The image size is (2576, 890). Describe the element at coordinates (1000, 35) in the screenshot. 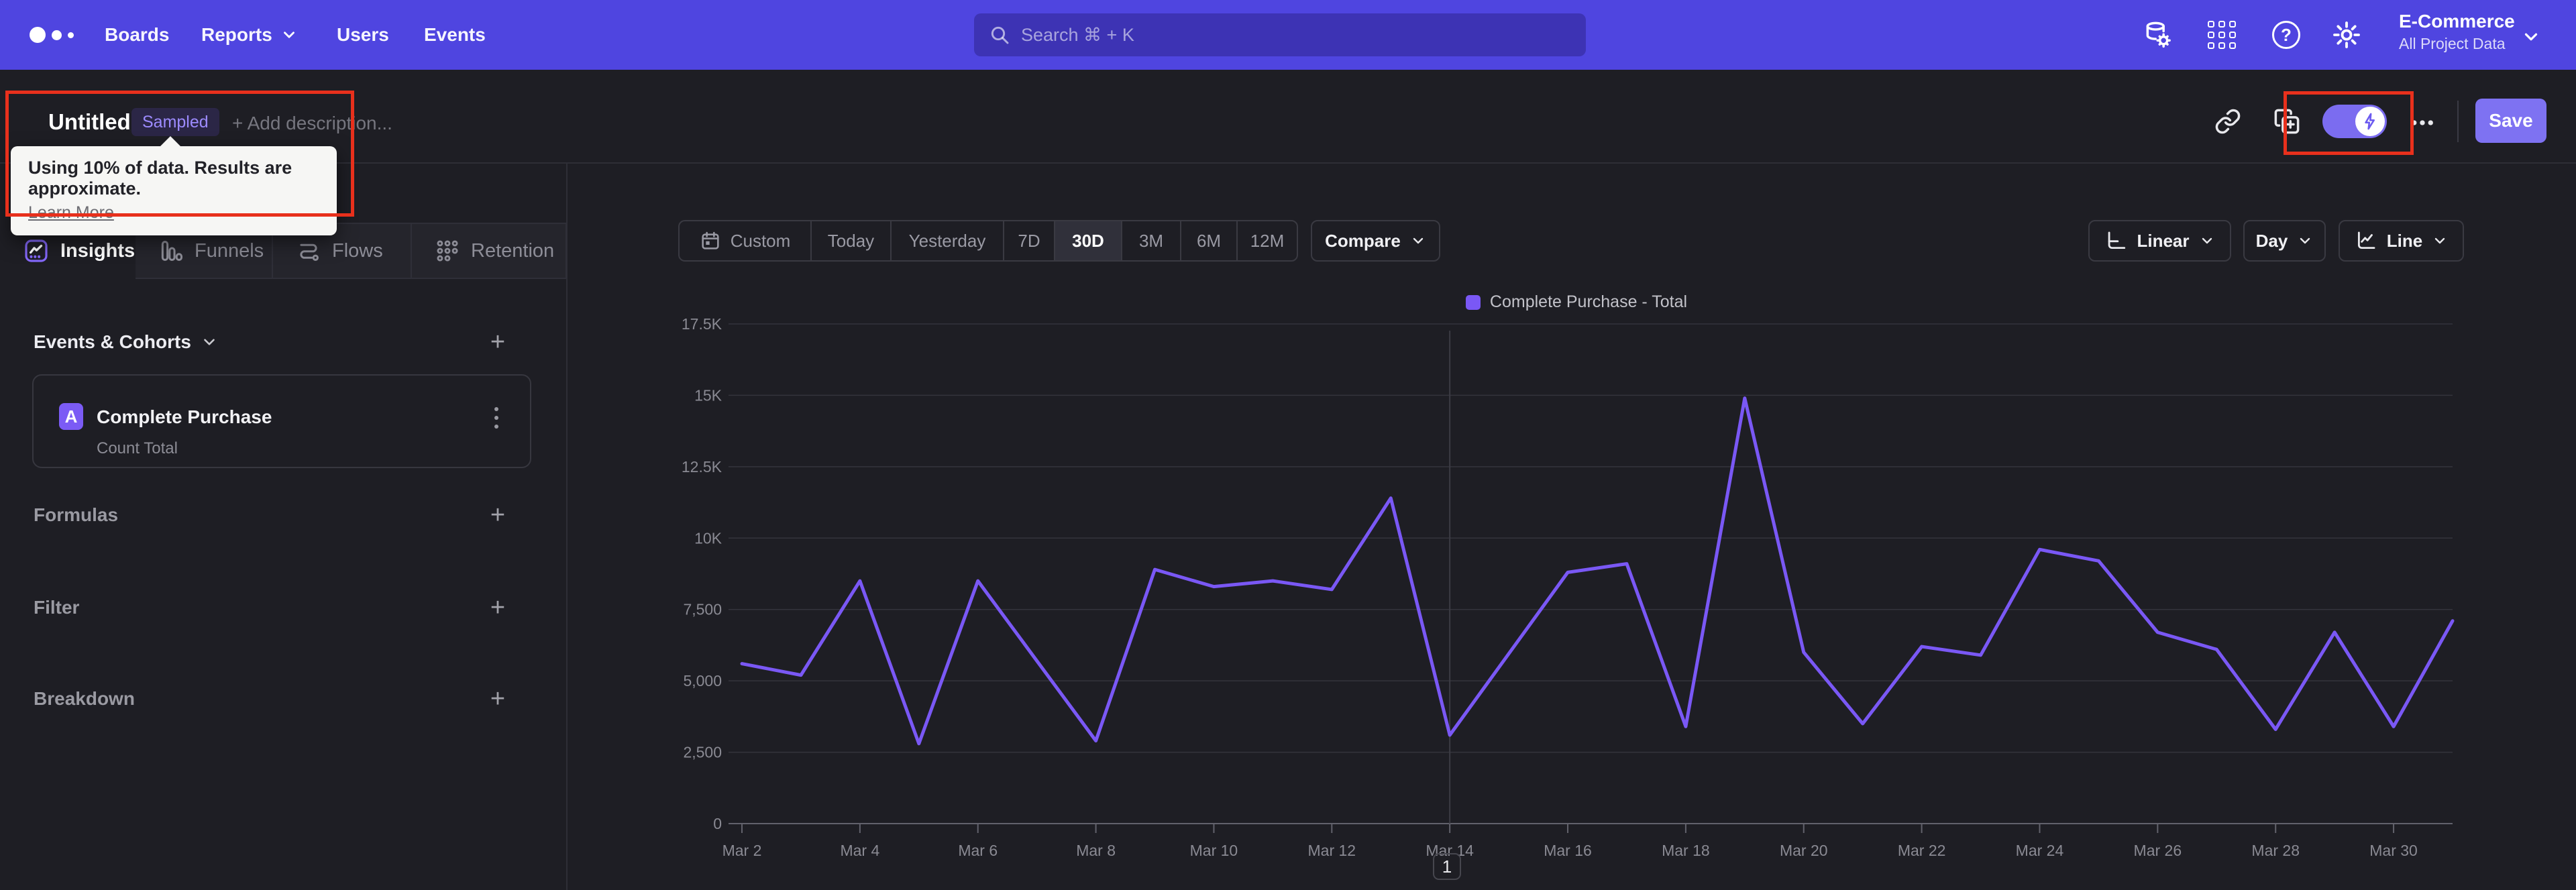

I see `search-icon` at that location.